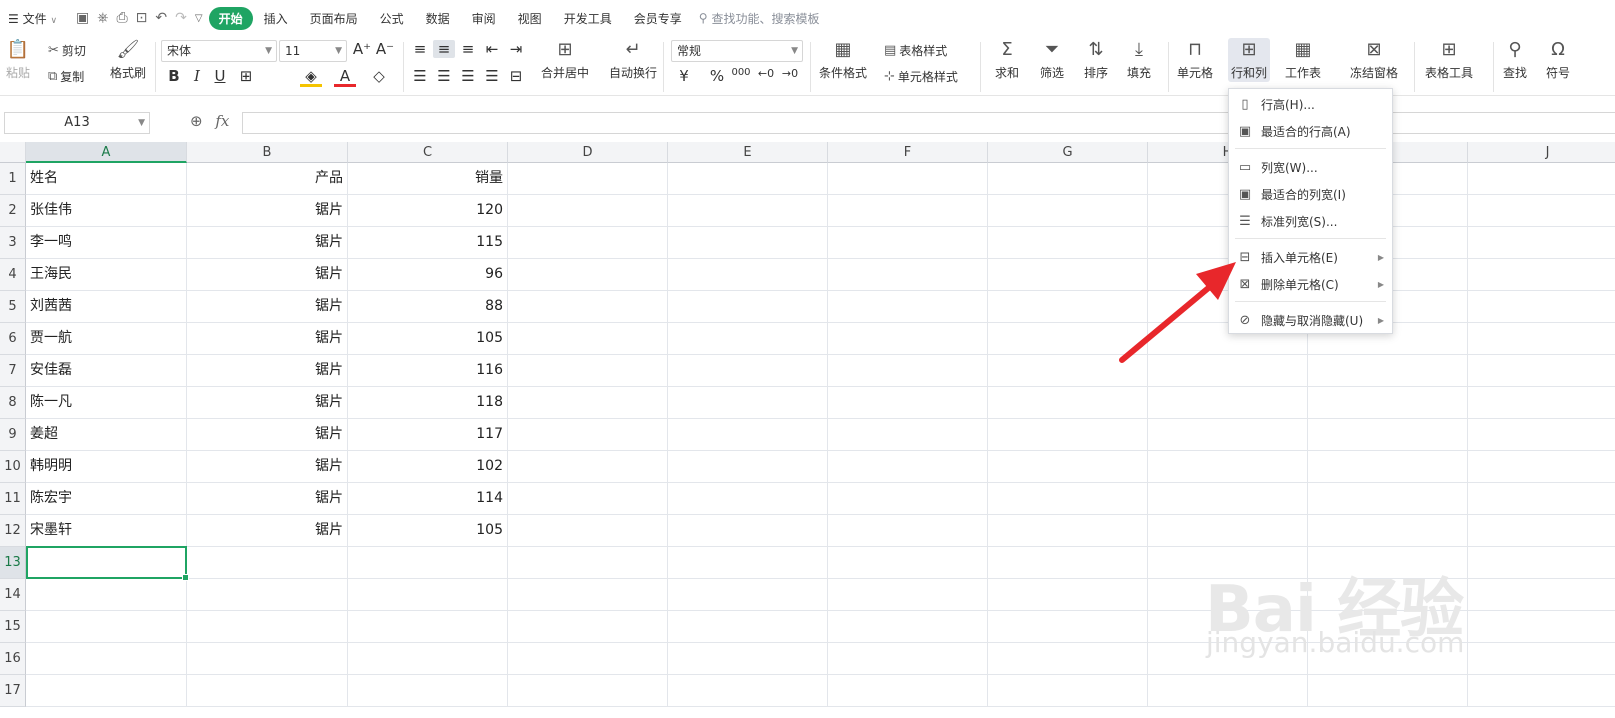 This screenshot has width=1615, height=718. What do you see at coordinates (102, 18) in the screenshot?
I see `cloud-icon: ⎈` at bounding box center [102, 18].